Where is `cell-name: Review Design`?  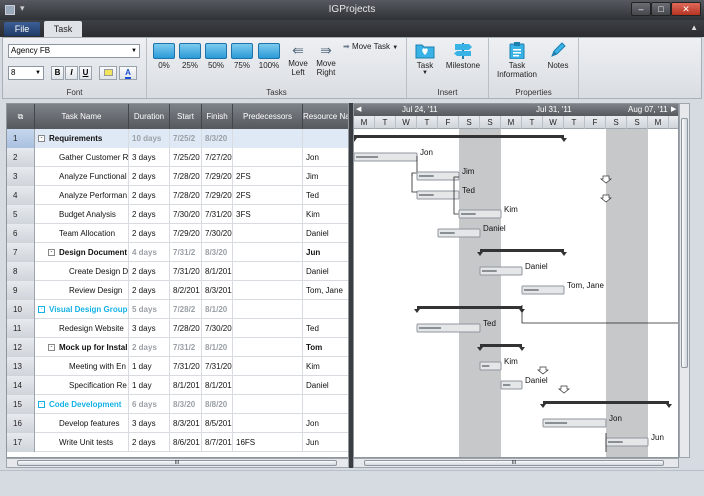 cell-name: Review Design is located at coordinates (82, 290).